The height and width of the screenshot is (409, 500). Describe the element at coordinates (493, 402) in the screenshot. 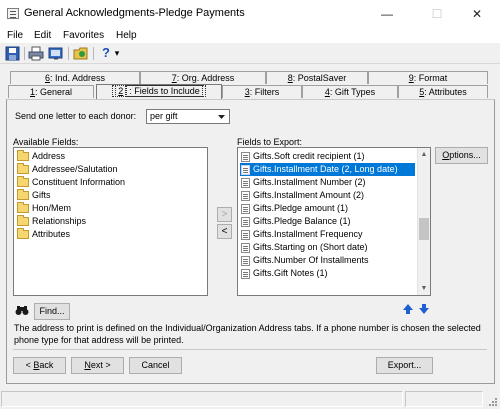

I see `resize-grip-icon` at that location.